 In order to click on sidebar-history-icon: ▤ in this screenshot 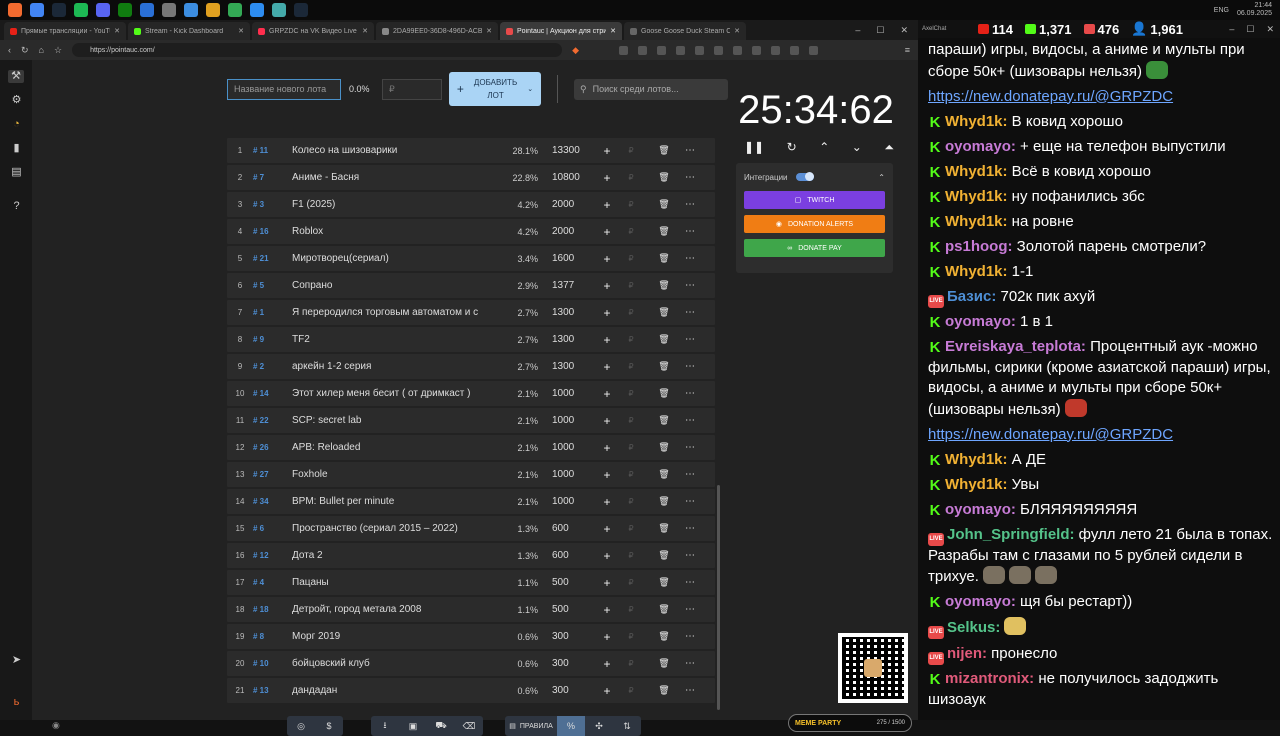, I will do `click(16, 172)`.